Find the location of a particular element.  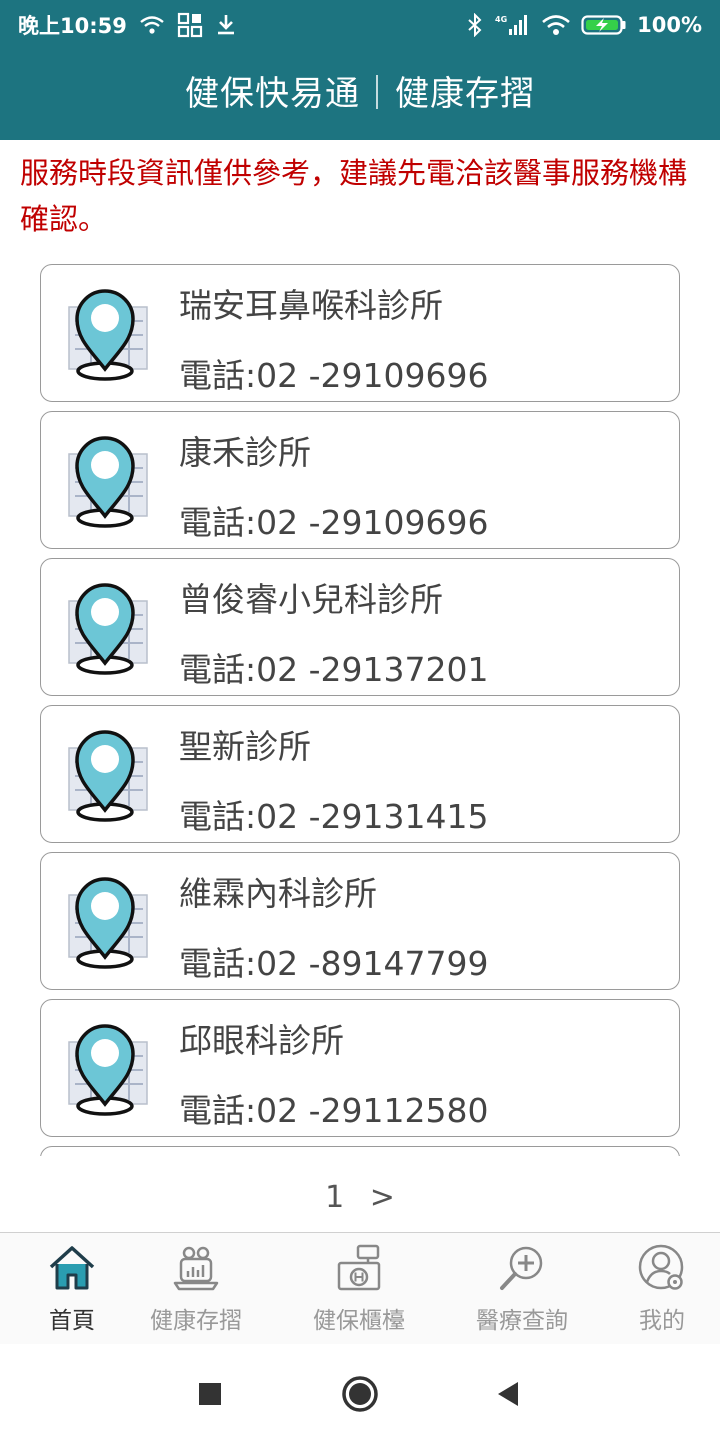

home-button-icon is located at coordinates (360, 1394).